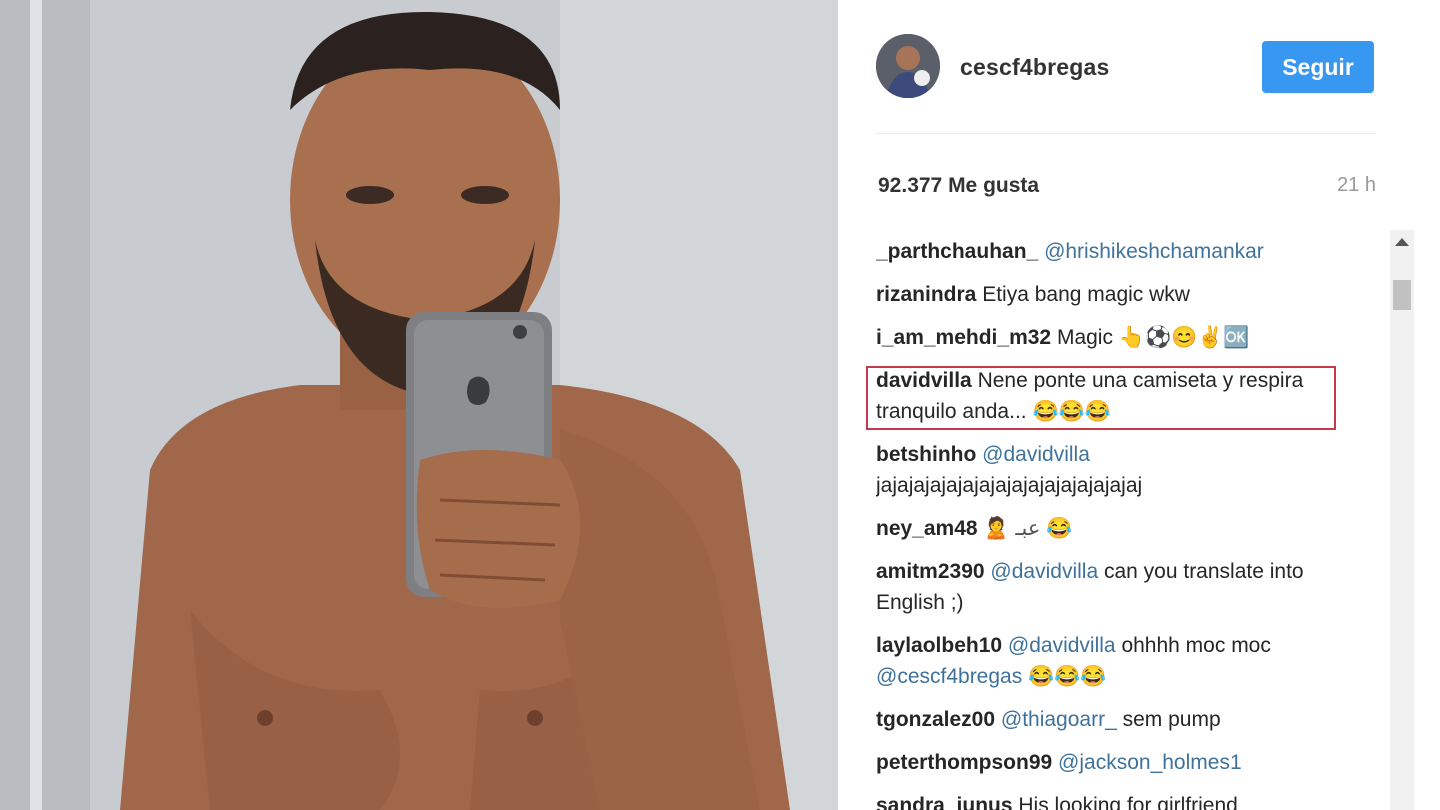 Image resolution: width=1440 pixels, height=810 pixels. Describe the element at coordinates (926, 454) in the screenshot. I see `comment-username: betshinho` at that location.